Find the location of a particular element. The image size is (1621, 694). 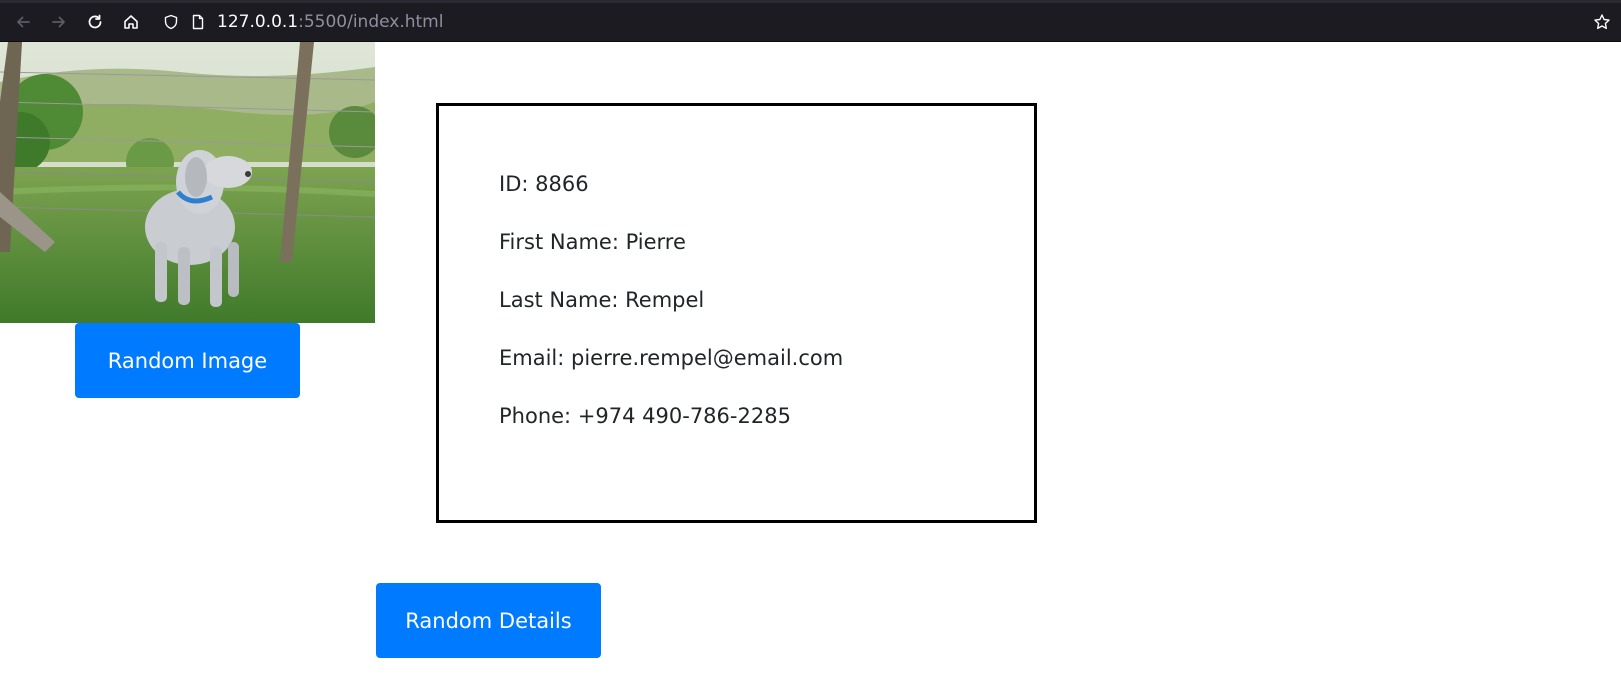

detail-phone-label: Phone: is located at coordinates (538, 416).